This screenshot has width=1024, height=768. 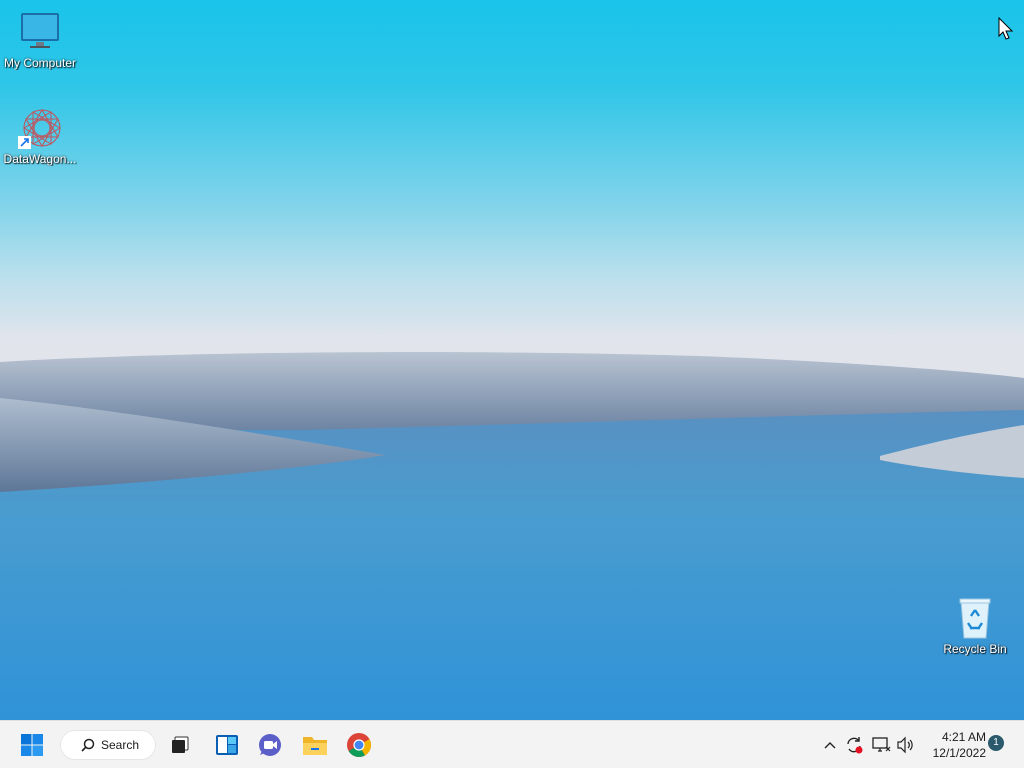 What do you see at coordinates (975, 649) in the screenshot?
I see `desktop-icon-label: Recycle Bin` at bounding box center [975, 649].